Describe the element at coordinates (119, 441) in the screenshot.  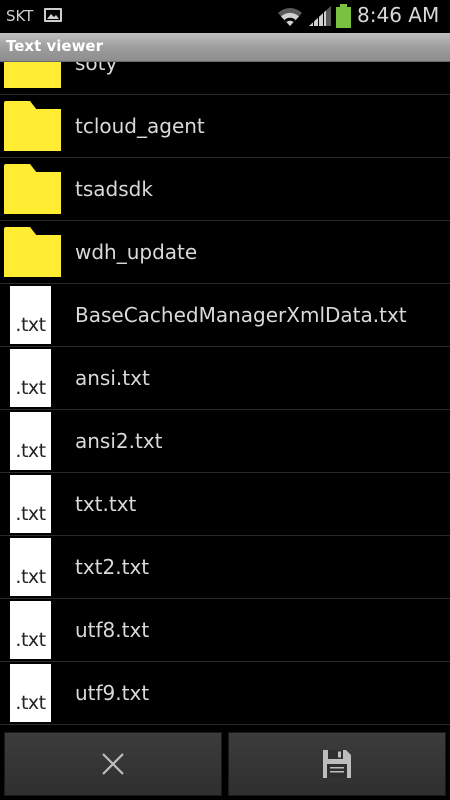
I see `file-name: ansi2.txt` at that location.